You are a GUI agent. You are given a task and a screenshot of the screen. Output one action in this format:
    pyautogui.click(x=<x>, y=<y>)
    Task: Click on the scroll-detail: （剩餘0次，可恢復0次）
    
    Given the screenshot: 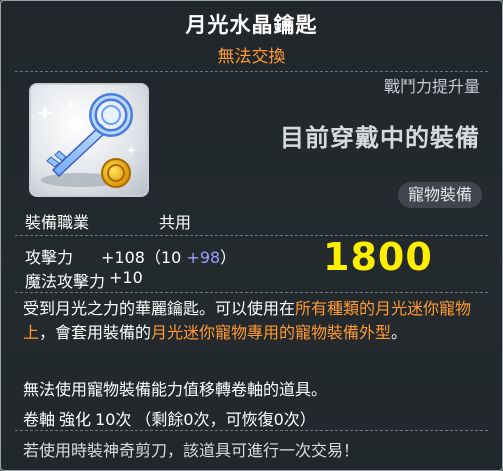 What is the action you would take?
    pyautogui.click(x=225, y=419)
    